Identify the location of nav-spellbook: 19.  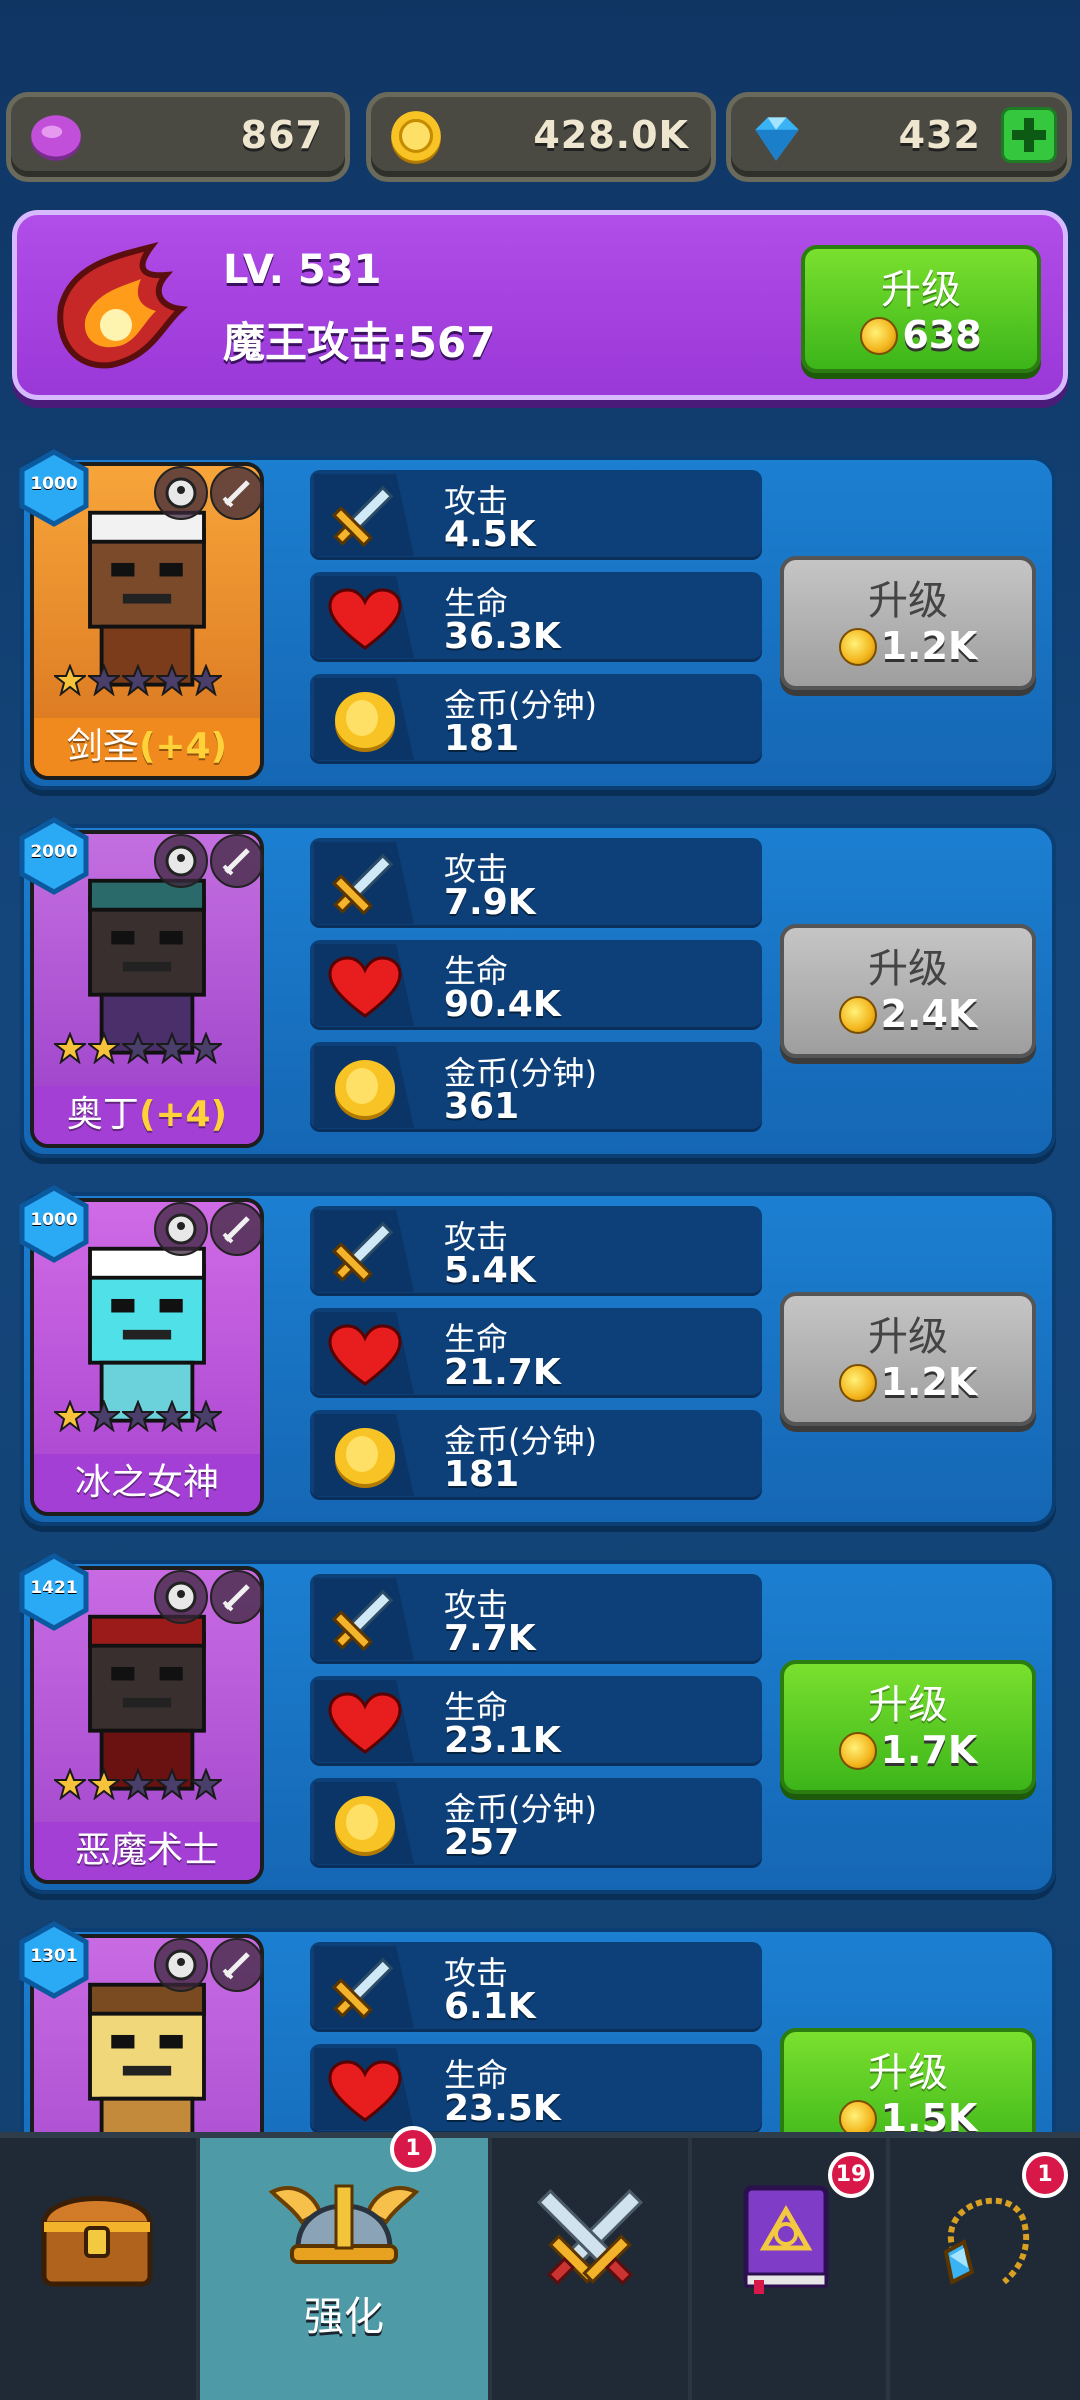
(789, 2269).